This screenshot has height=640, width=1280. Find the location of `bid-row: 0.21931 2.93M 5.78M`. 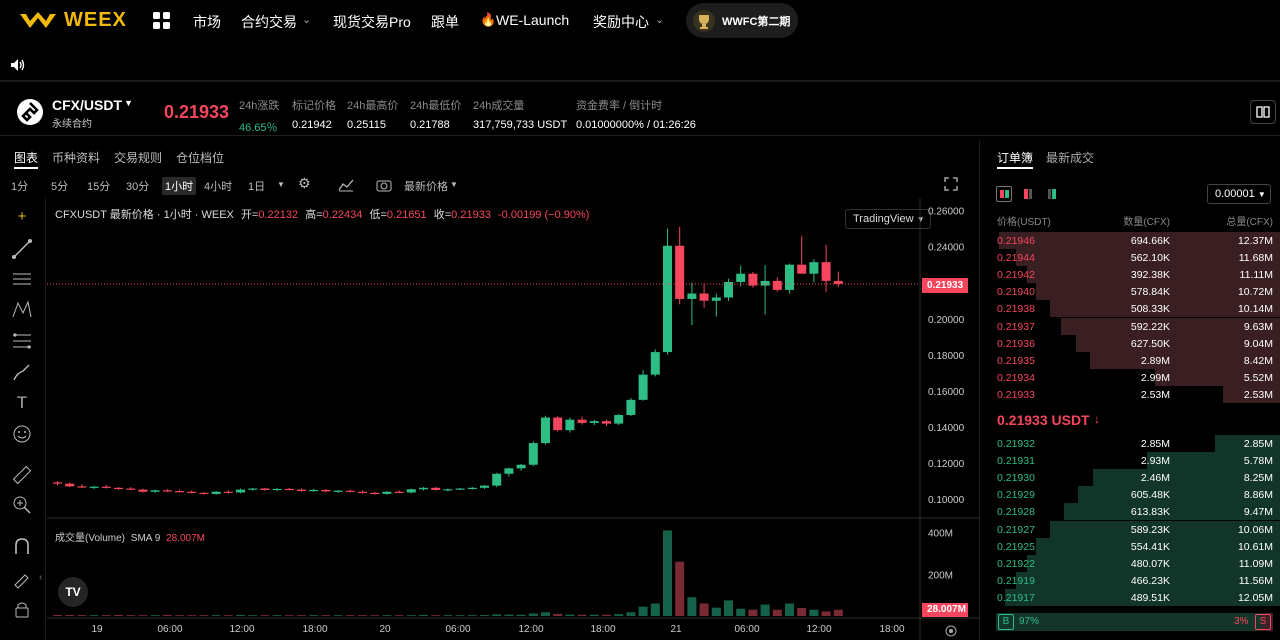

bid-row: 0.21931 2.93M 5.78M is located at coordinates (1131, 461).